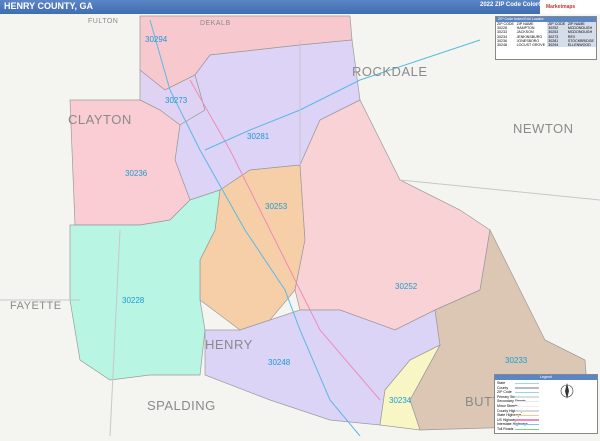  I want to click on legend-item: Interstate Highways, so click(519, 424).